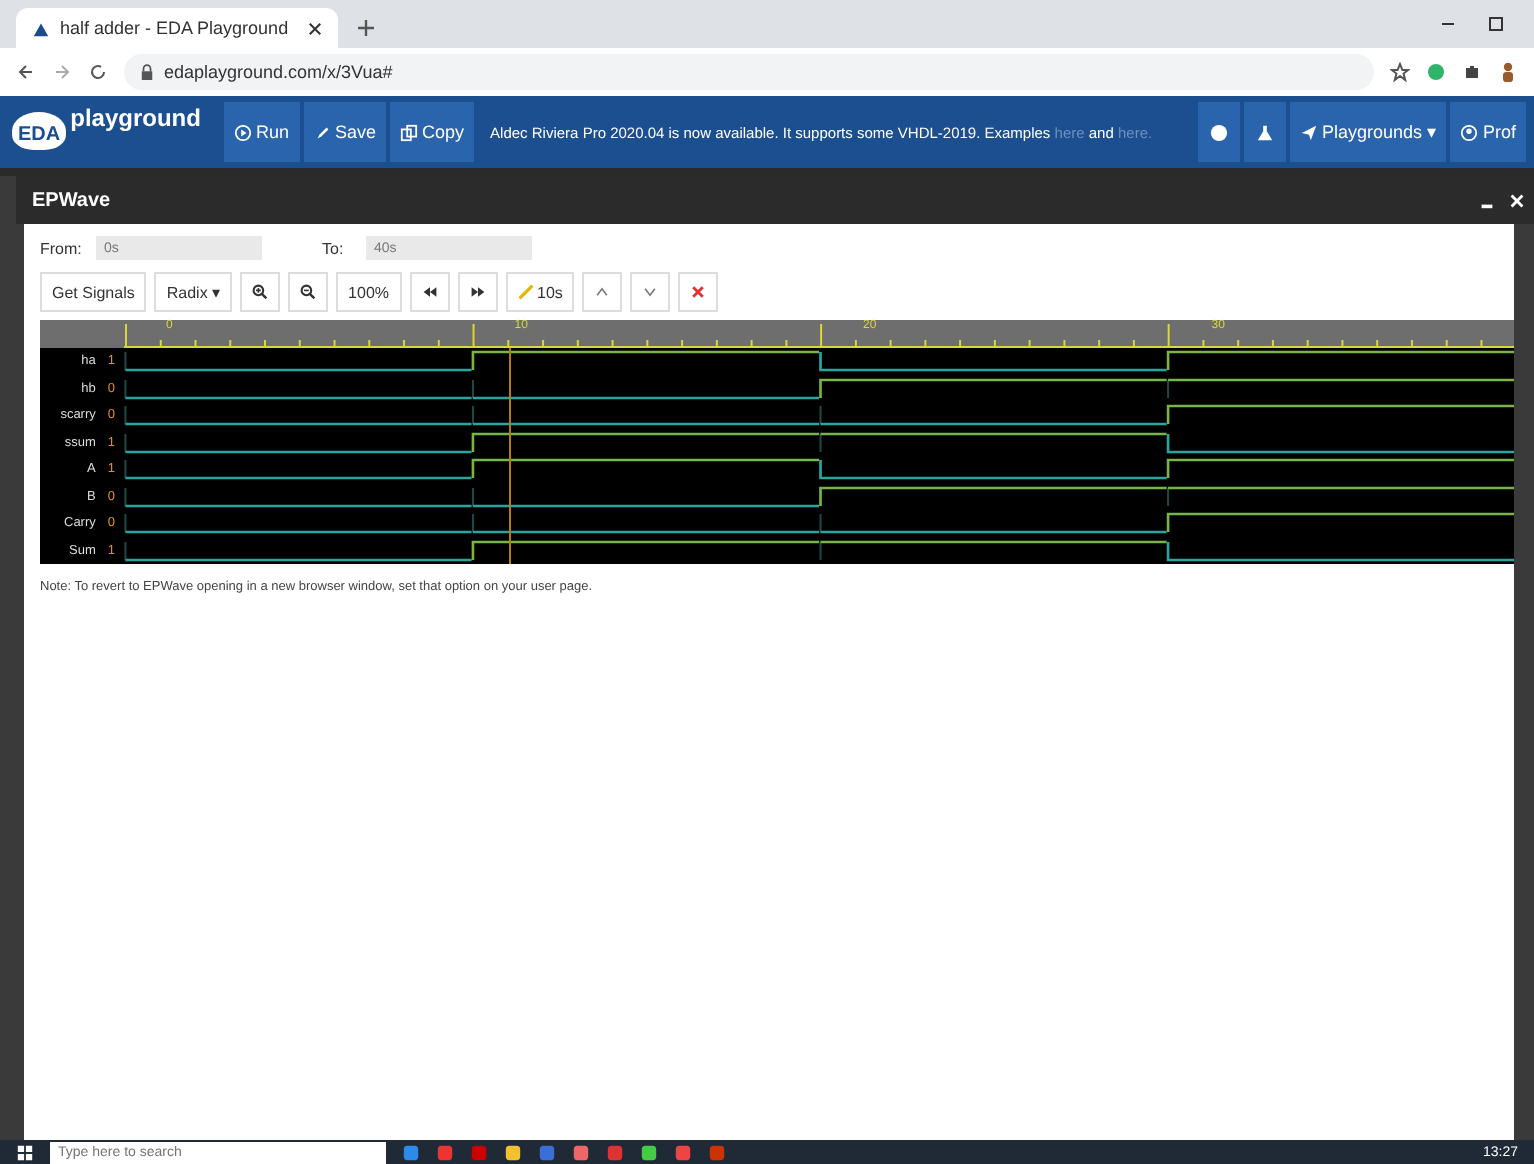 This screenshot has height=1164, width=1534. I want to click on zoom-out-icon, so click(308, 292).